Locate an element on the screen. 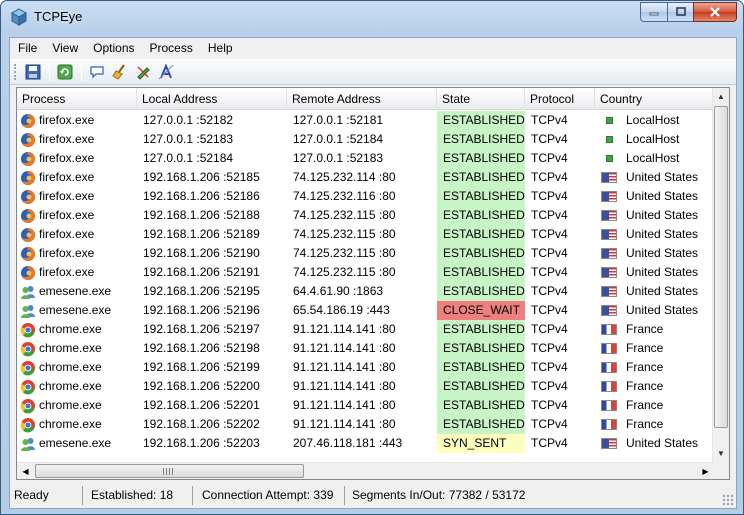 The width and height of the screenshot is (744, 515). cell-local-address: 192.168.1.206 :52189 is located at coordinates (201, 234).